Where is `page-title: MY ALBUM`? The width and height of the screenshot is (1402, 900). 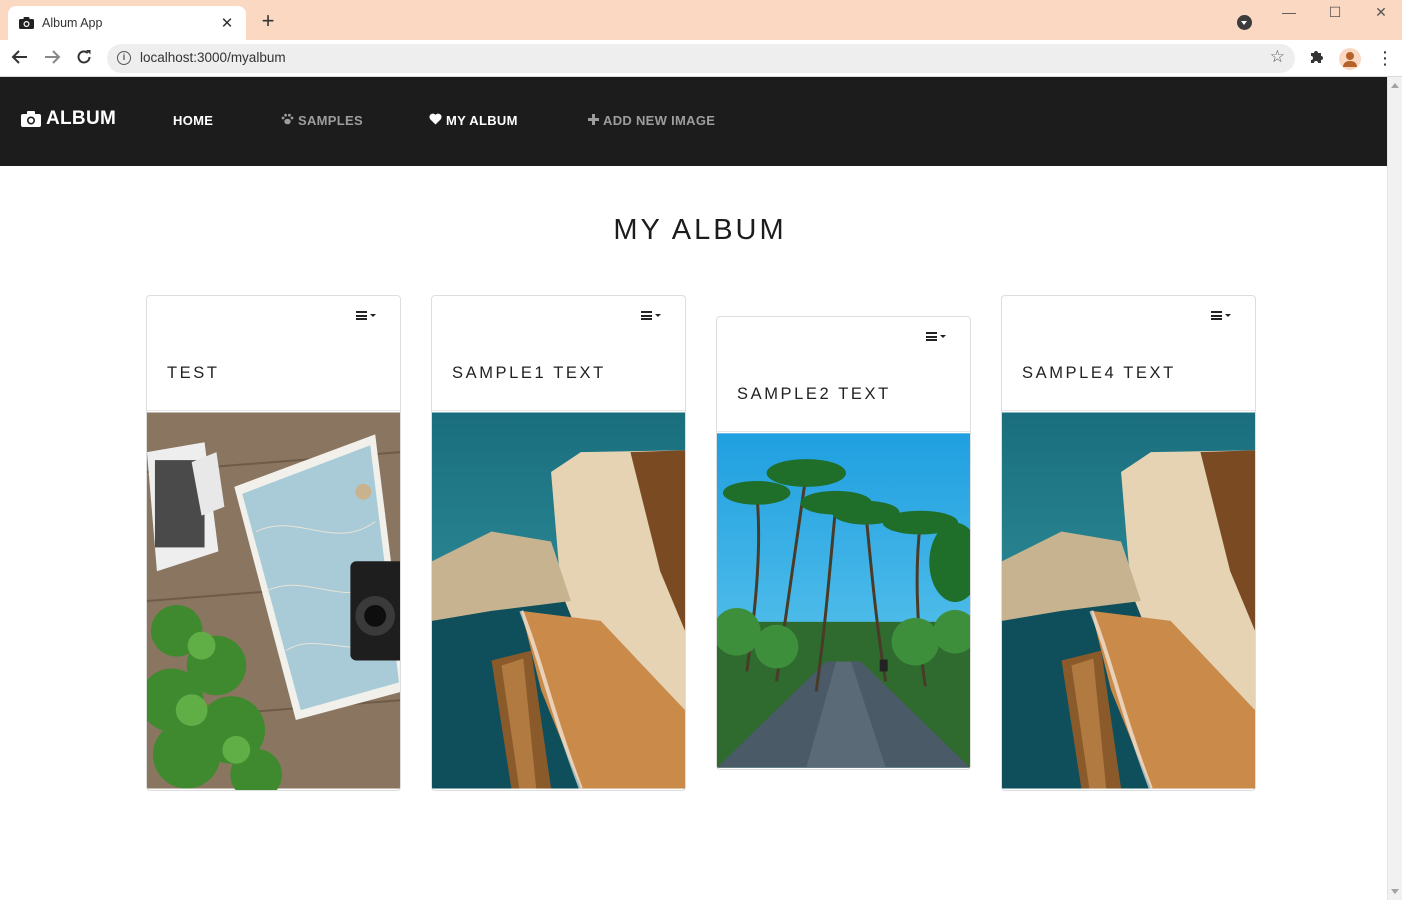
page-title: MY ALBUM is located at coordinates (700, 230).